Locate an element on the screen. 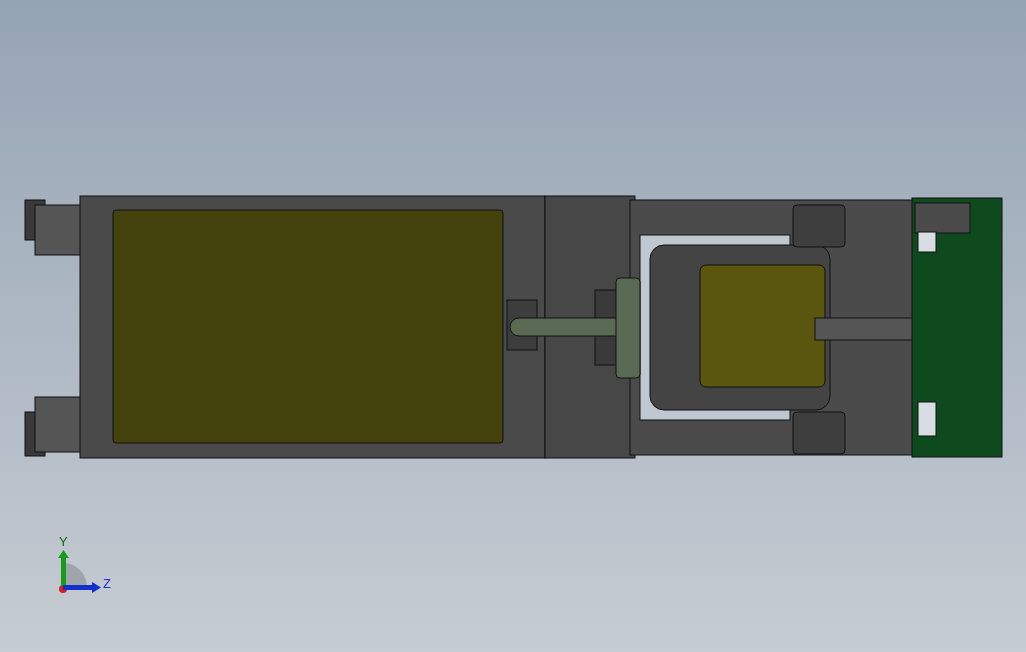 The width and height of the screenshot is (1026, 652). axis-triad-drawing is located at coordinates (79, 571).